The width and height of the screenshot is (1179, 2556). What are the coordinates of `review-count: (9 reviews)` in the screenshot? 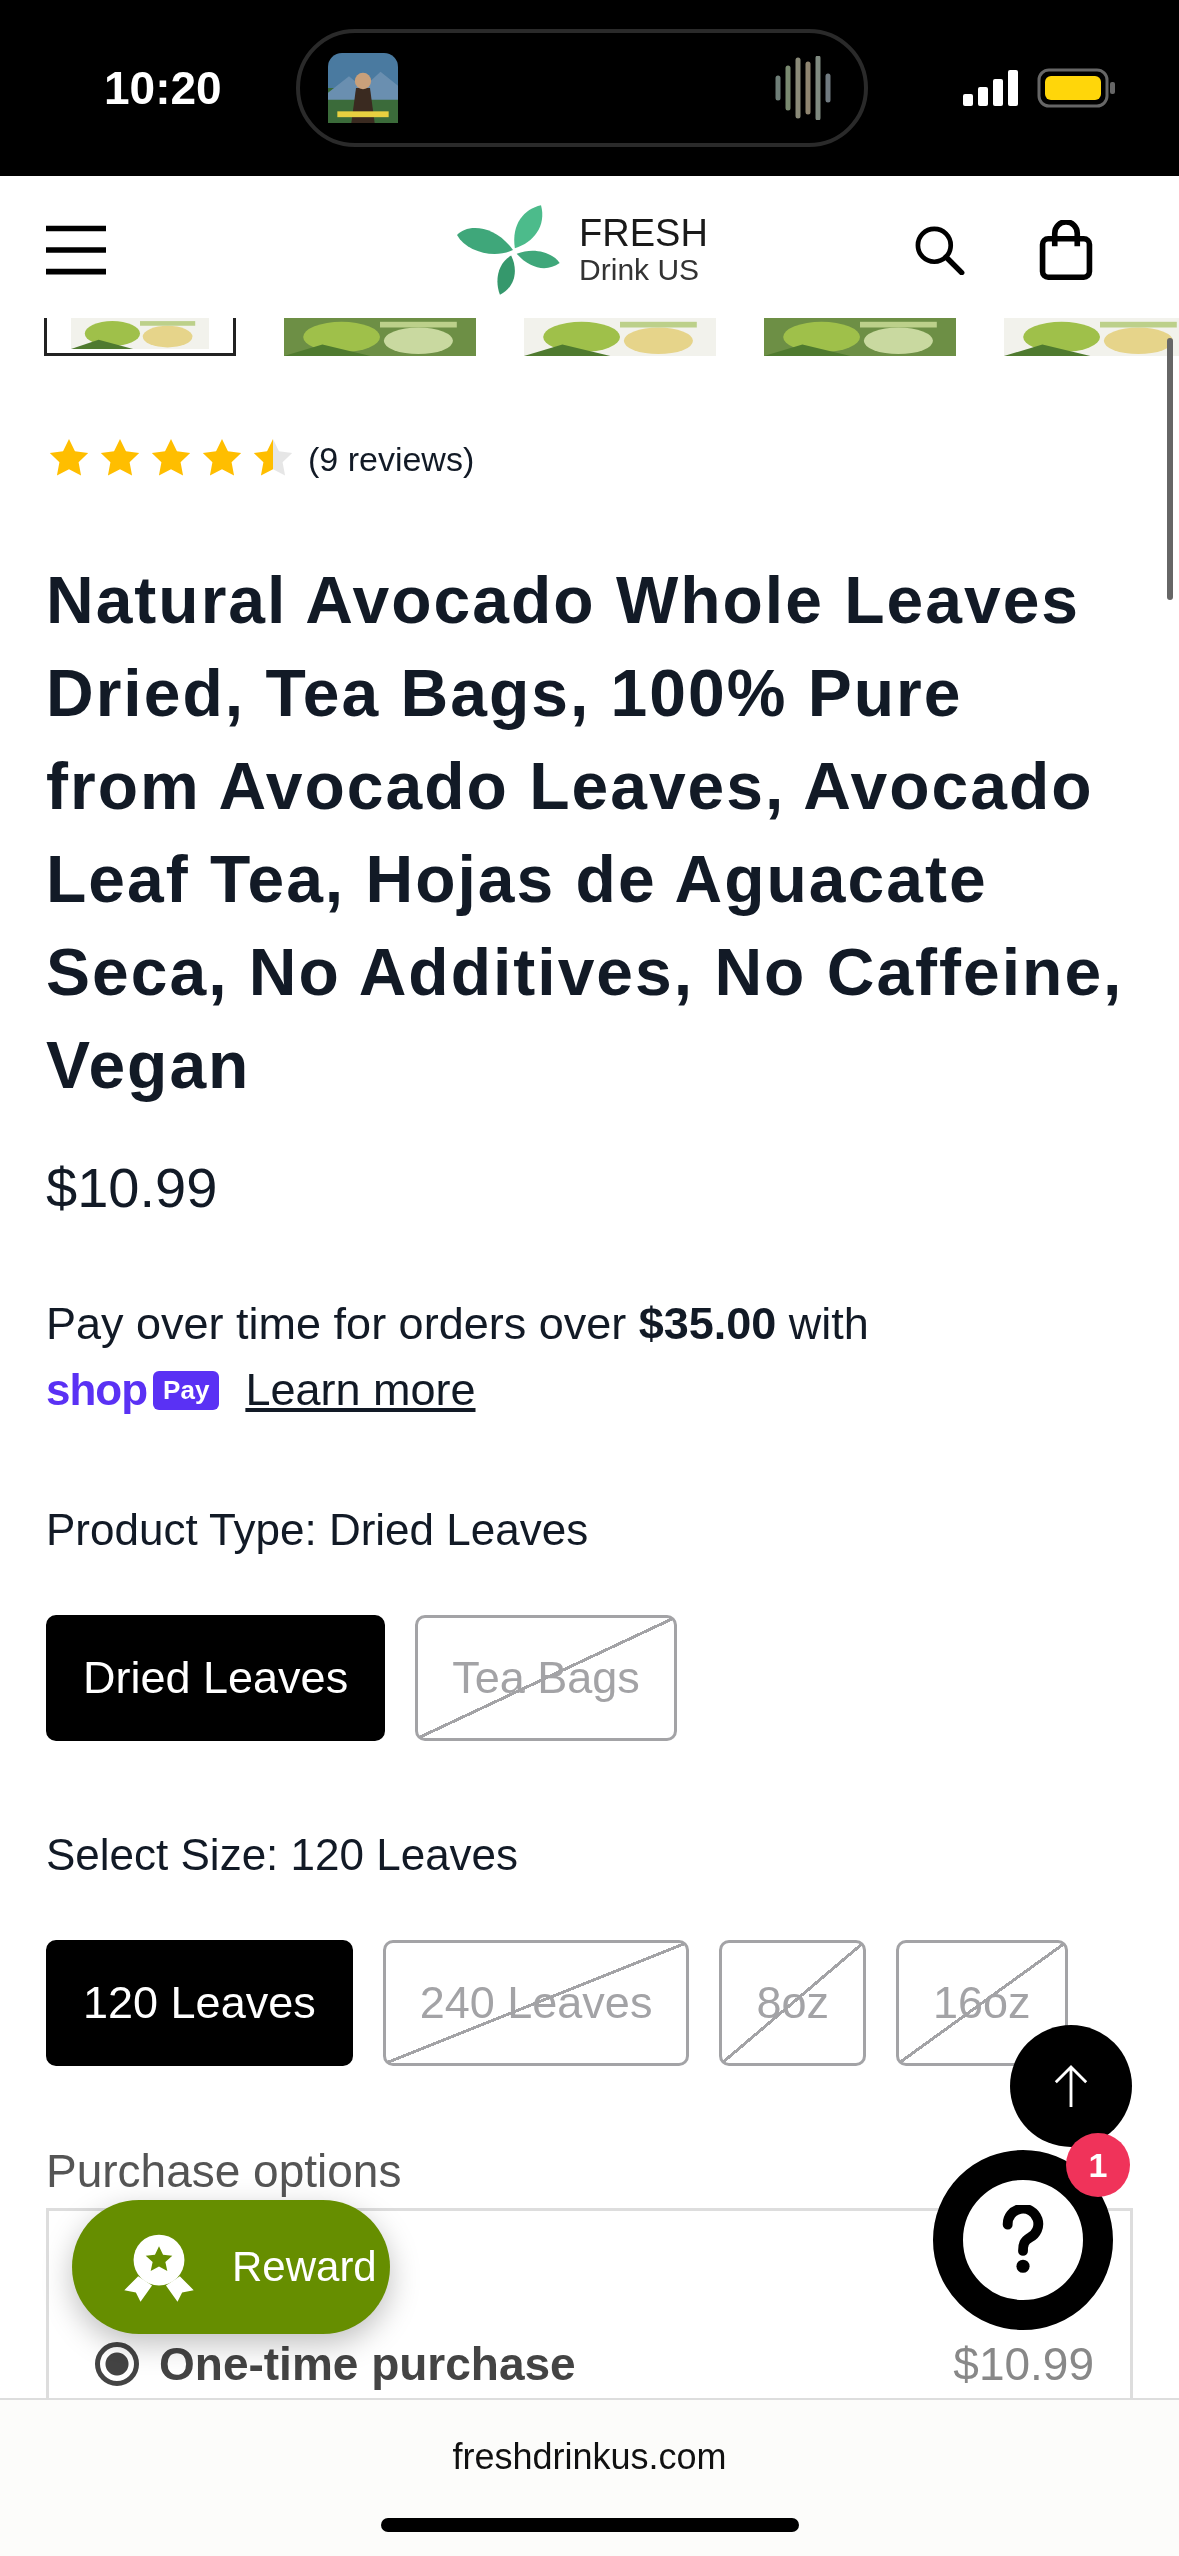 It's located at (391, 459).